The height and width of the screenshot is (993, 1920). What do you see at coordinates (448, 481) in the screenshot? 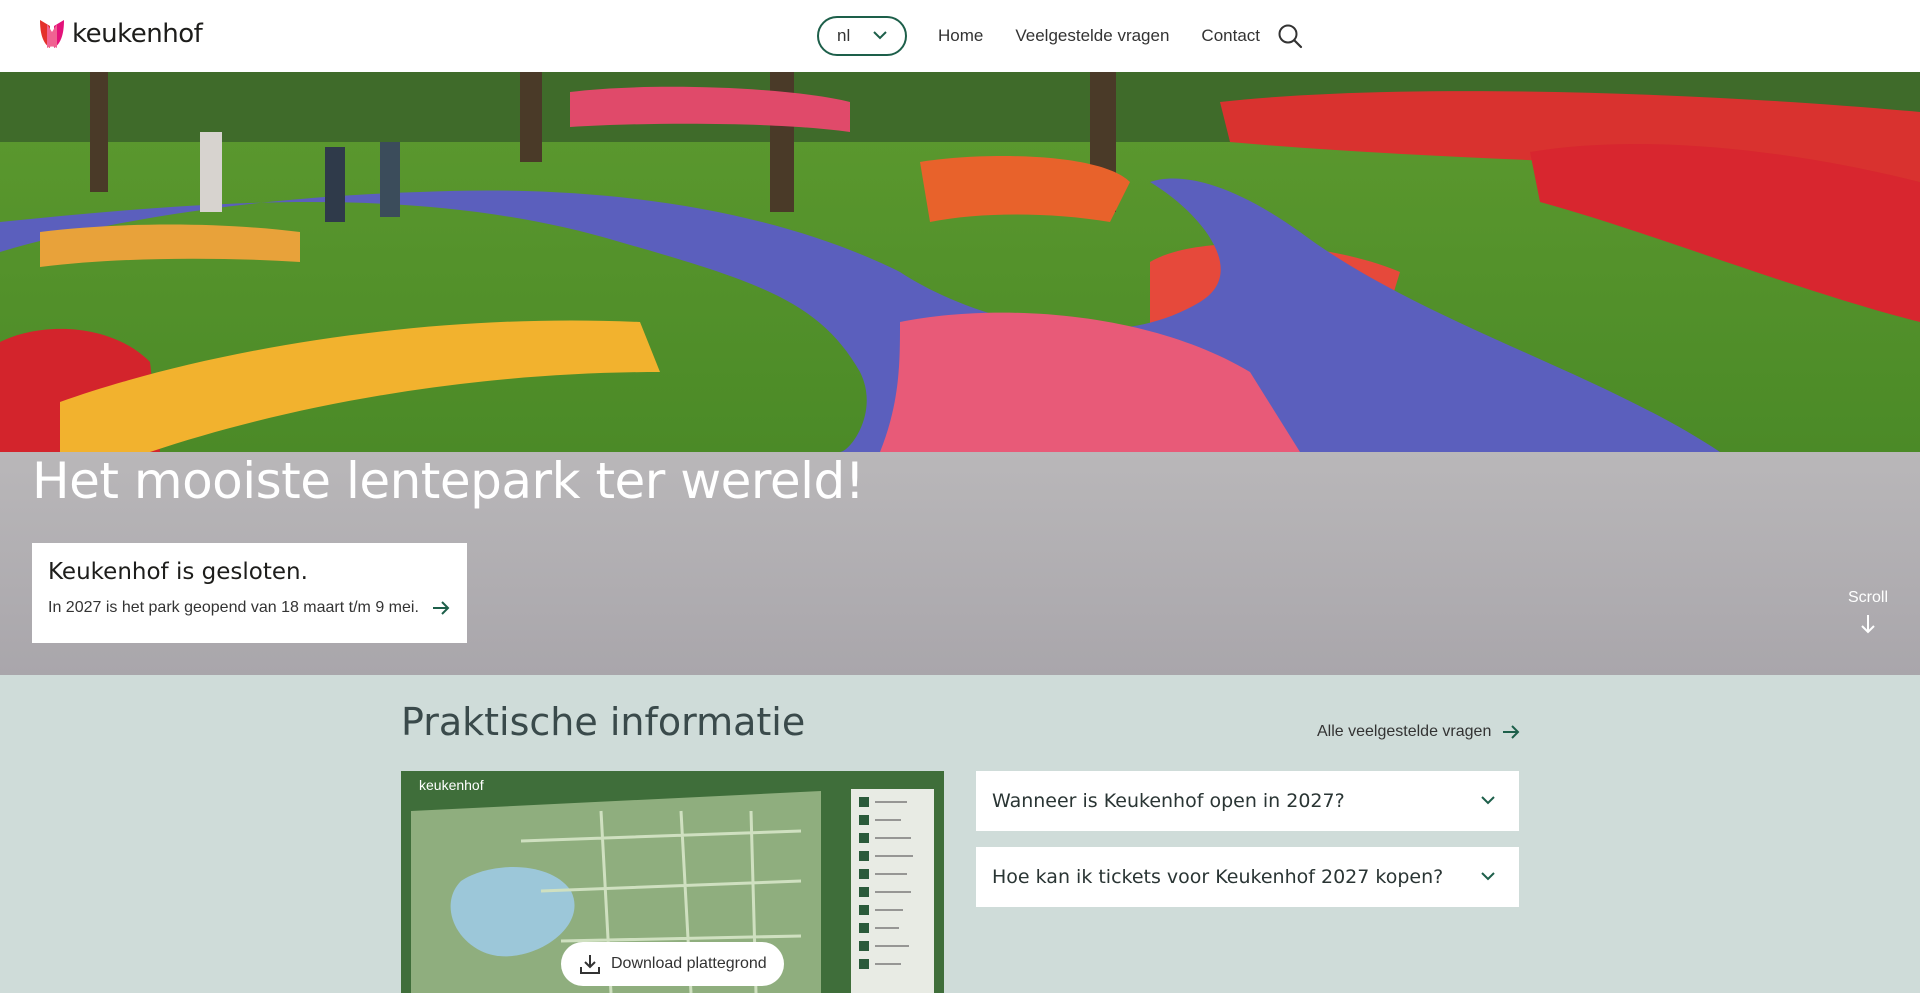
I see `hero-title: Het mooiste lentepark ter wereld!` at bounding box center [448, 481].